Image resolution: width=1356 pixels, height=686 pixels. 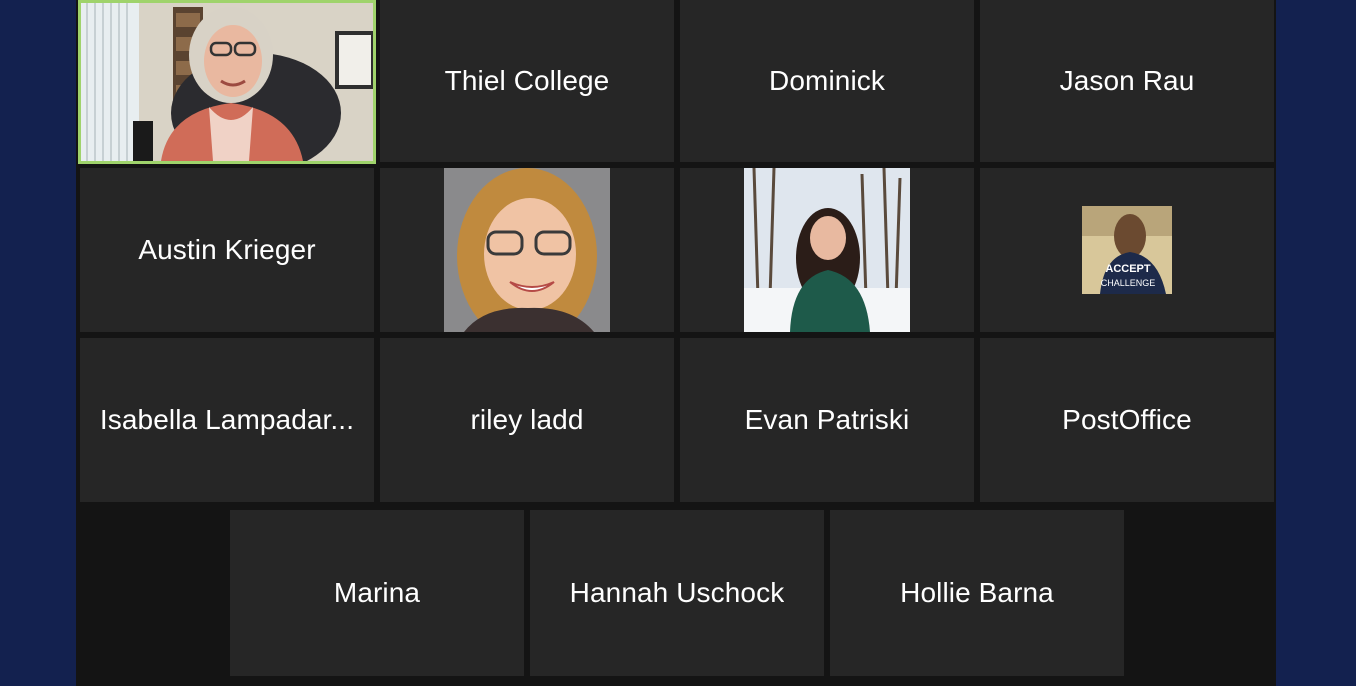 I want to click on participant-tile: Marina, so click(x=377, y=593).